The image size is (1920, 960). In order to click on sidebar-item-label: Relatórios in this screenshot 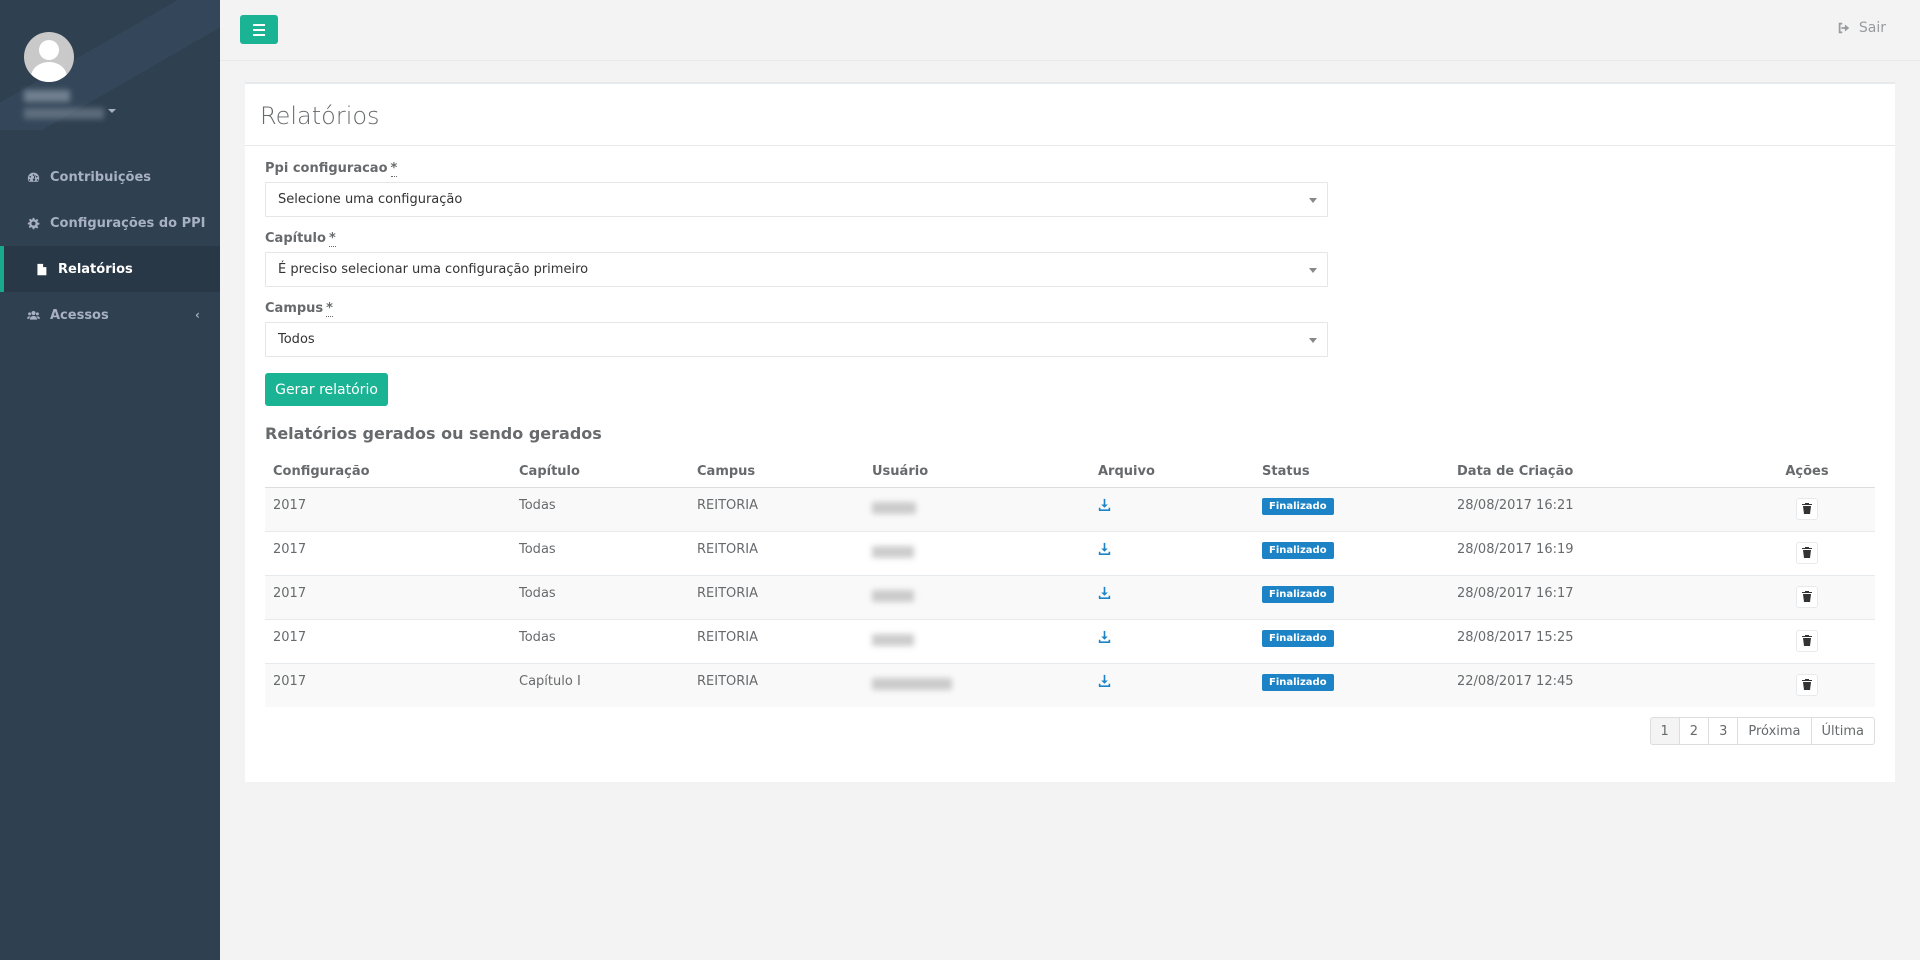, I will do `click(95, 269)`.